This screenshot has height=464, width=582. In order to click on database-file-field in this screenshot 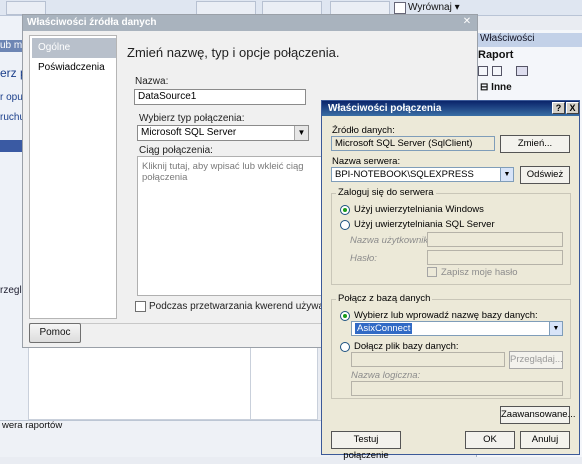, I will do `click(428, 359)`.